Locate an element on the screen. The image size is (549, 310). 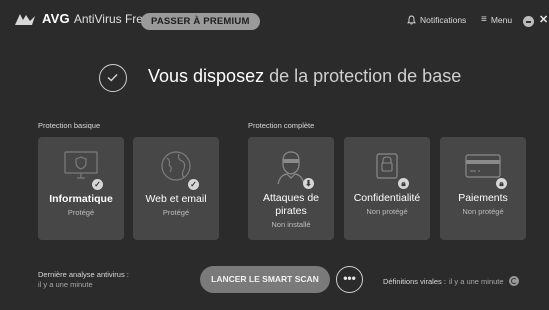
last-scan-value: il y a une minute is located at coordinates (65, 284).